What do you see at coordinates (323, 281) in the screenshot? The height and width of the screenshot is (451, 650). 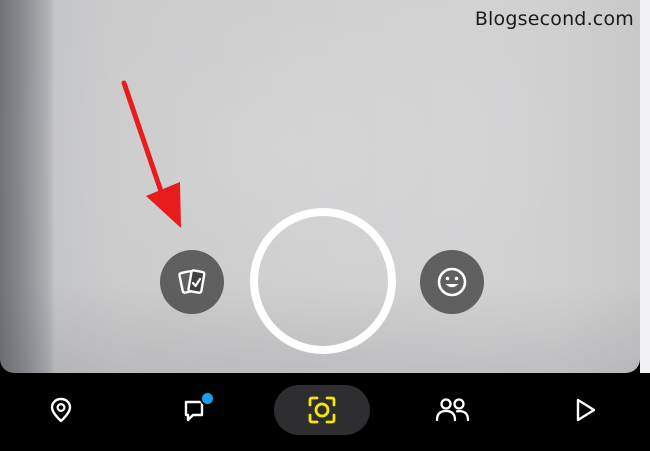 I see `shutter-button` at bounding box center [323, 281].